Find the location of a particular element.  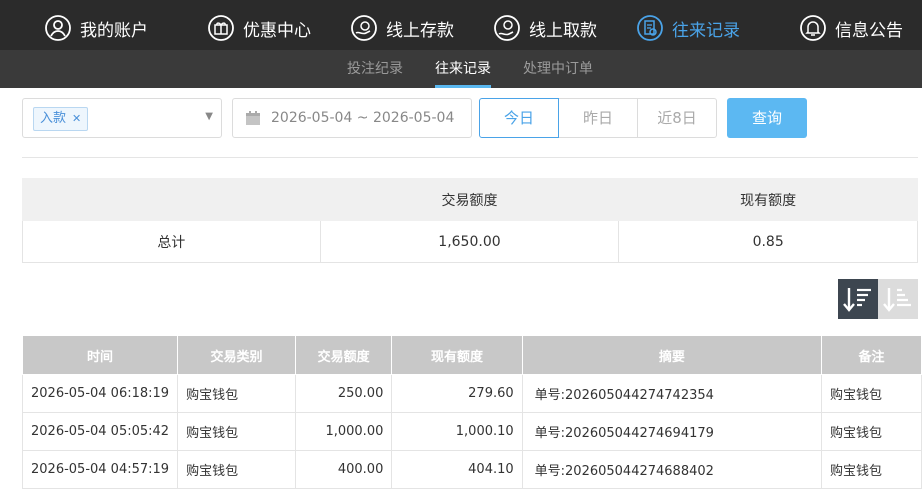

nav-item-withdraw: 线上取款 is located at coordinates (545, 28).